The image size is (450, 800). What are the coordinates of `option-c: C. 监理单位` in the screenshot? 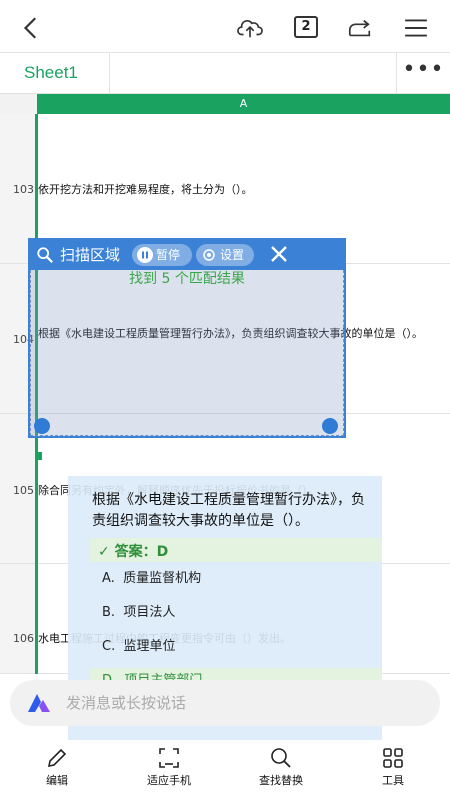 It's located at (236, 647).